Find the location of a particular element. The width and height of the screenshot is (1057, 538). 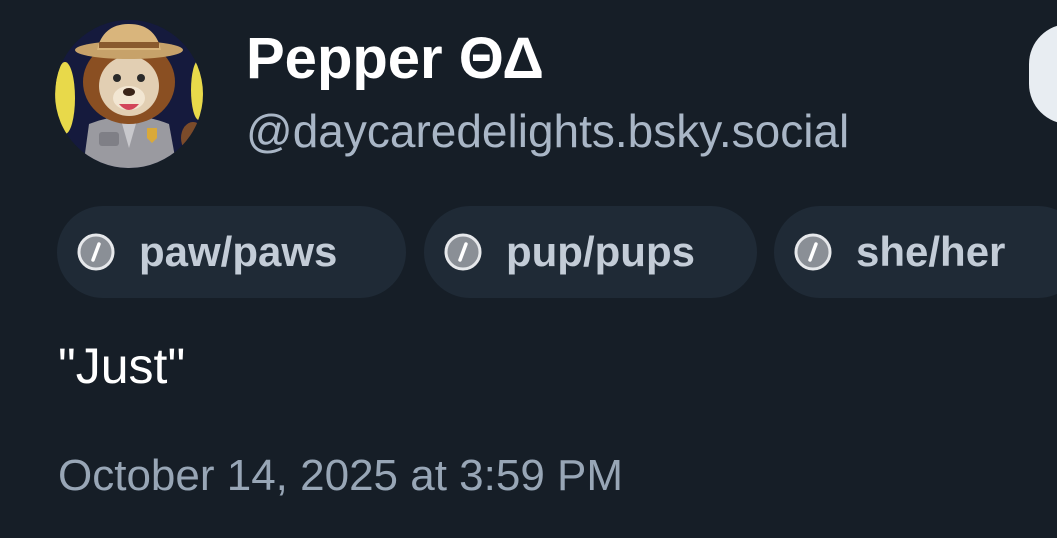

post-timestamp: October 14, 2025 at 3:59 PM is located at coordinates (341, 475).